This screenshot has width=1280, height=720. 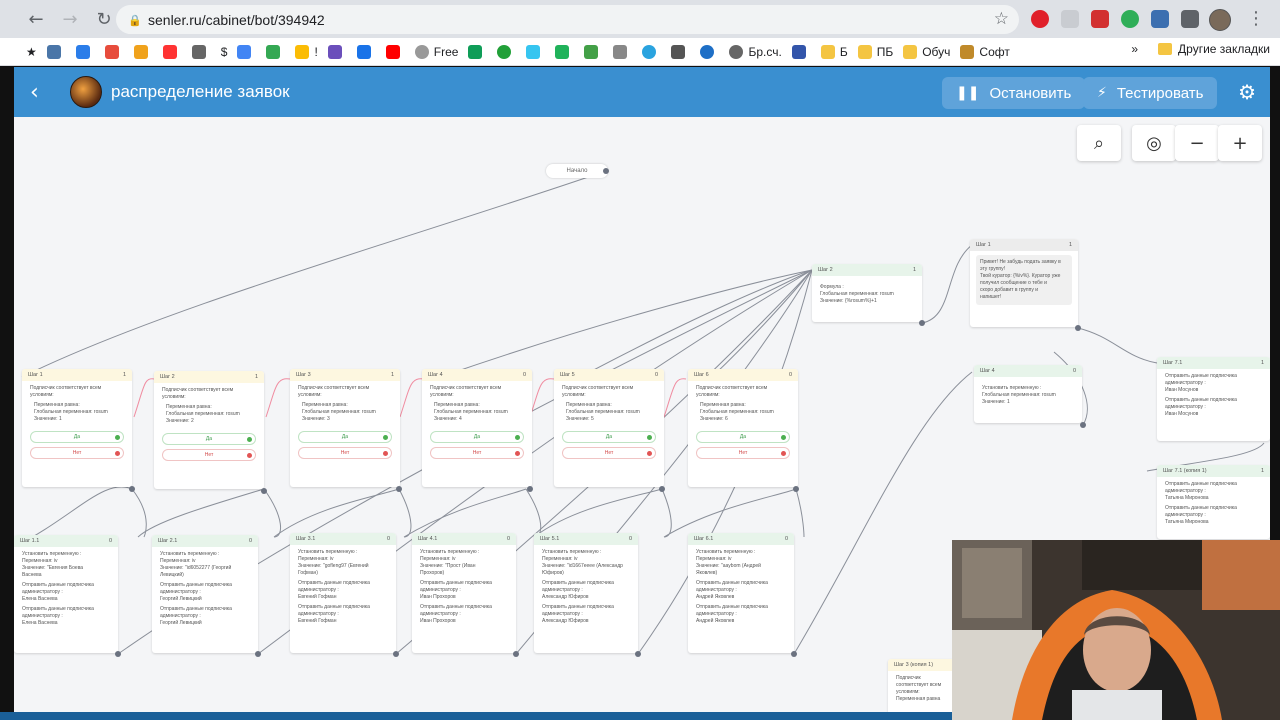 I want to click on kebab-menu-icon: ⋮, so click(x=1256, y=18).